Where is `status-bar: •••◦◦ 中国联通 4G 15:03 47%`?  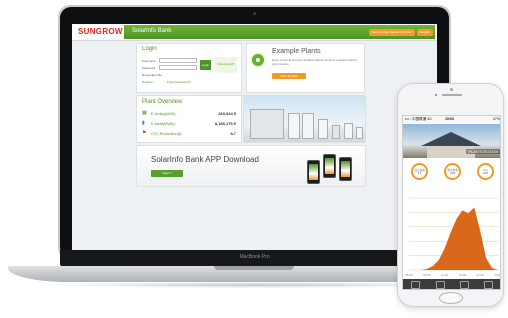 status-bar: •••◦◦ 中国联通 4G 15:03 47% is located at coordinates (451, 119).